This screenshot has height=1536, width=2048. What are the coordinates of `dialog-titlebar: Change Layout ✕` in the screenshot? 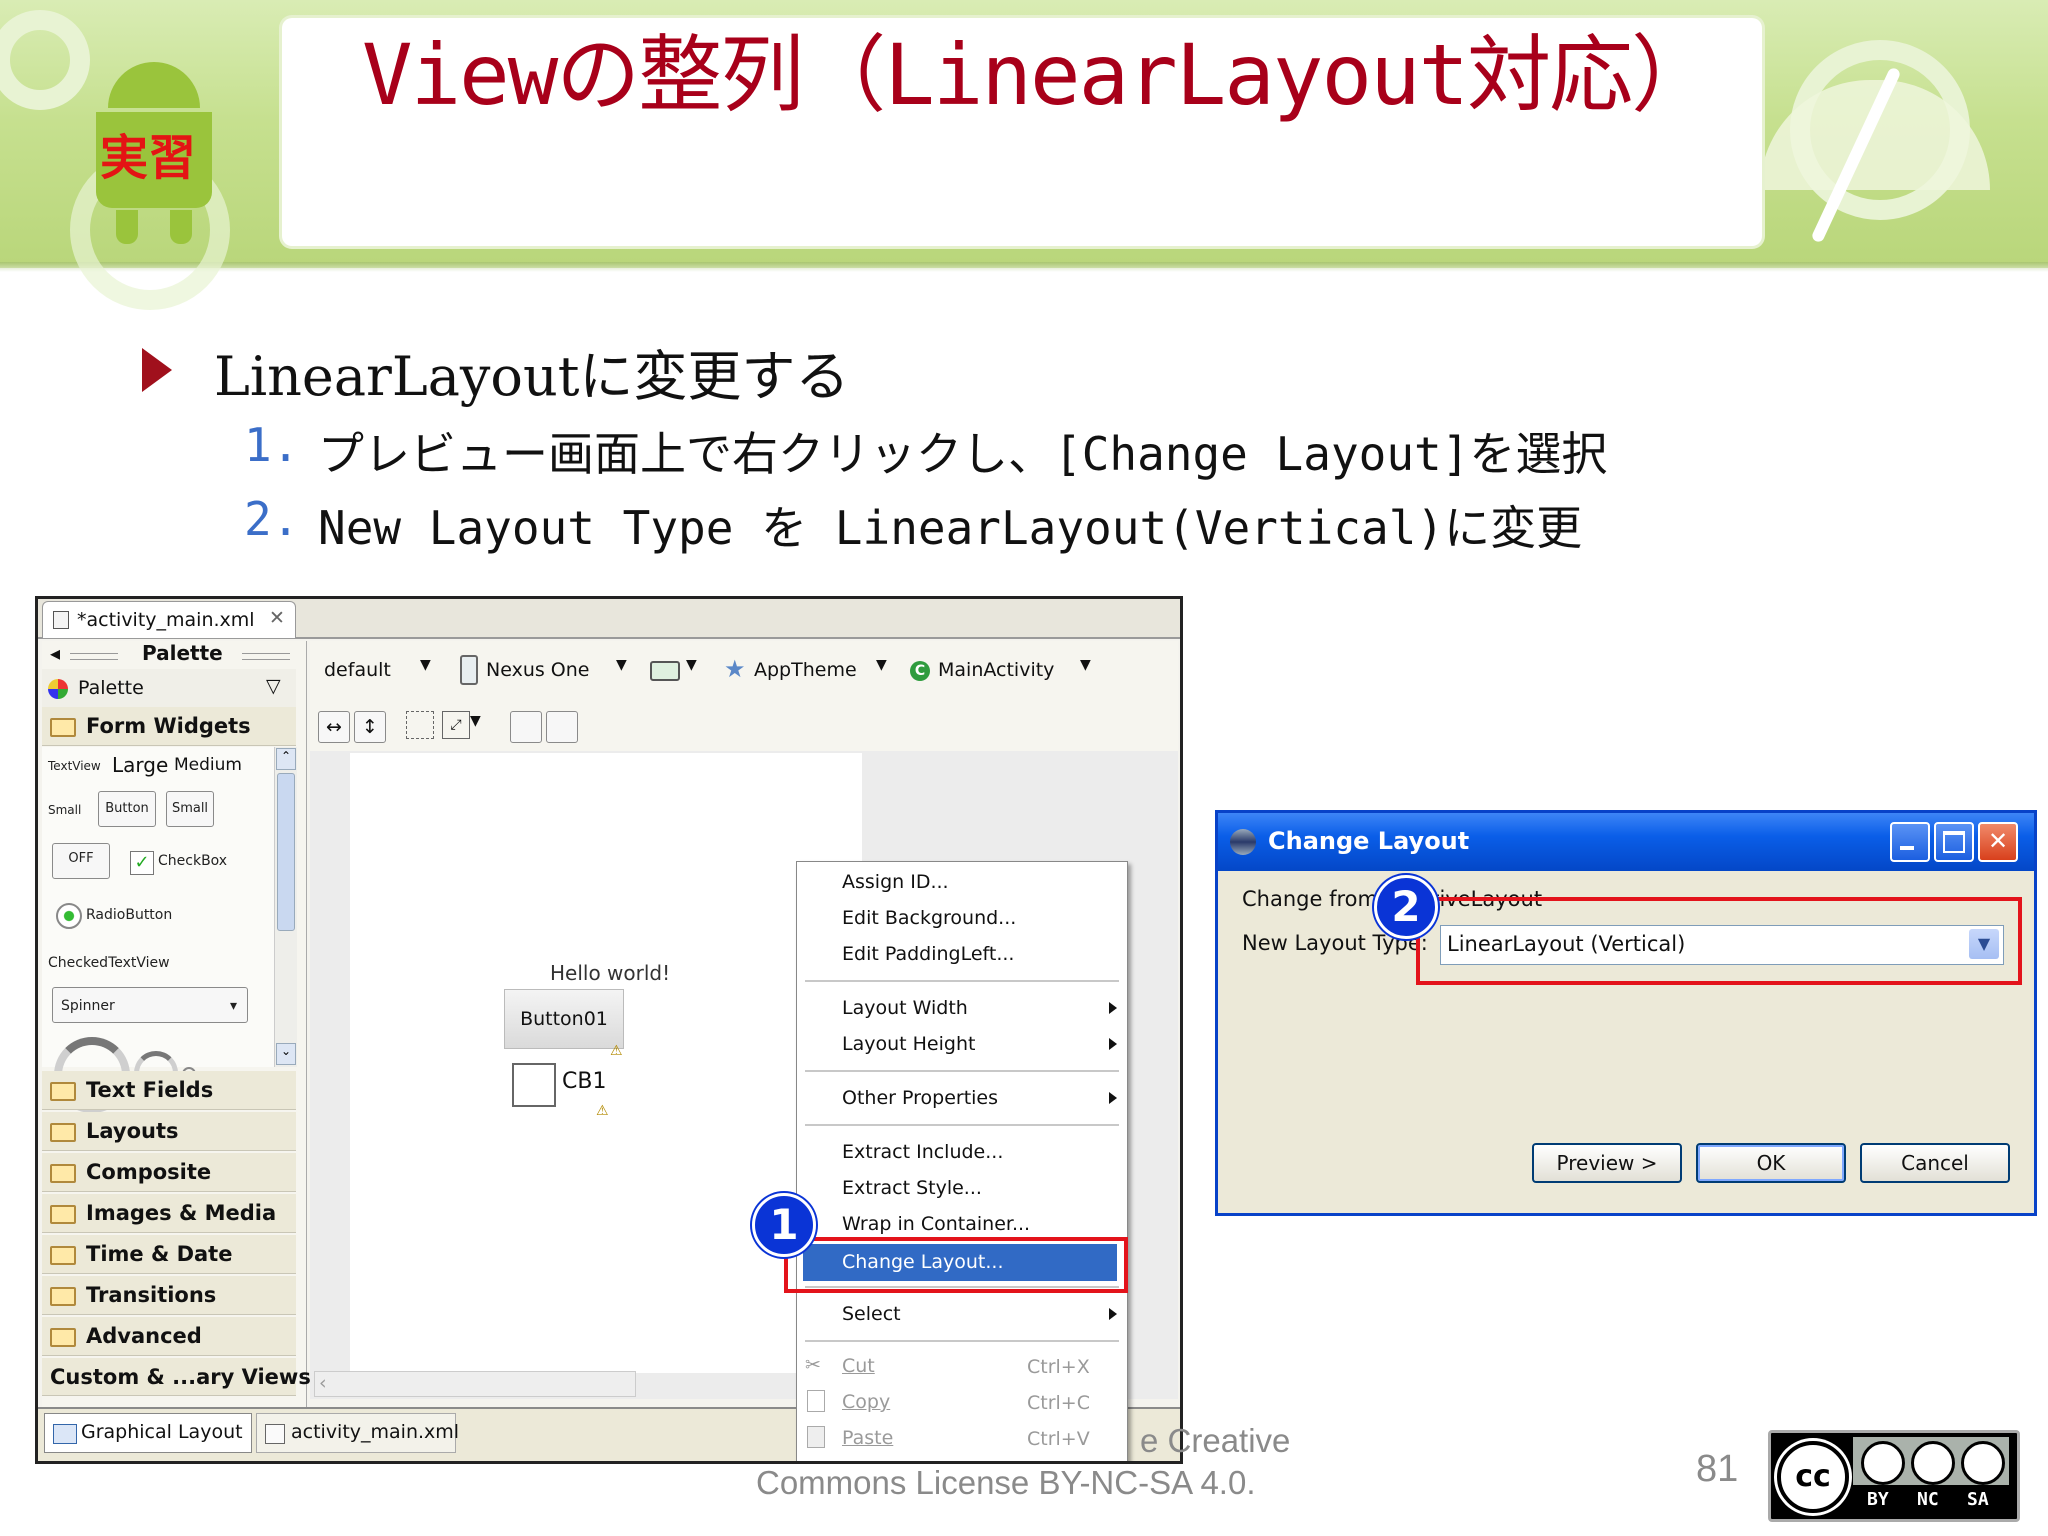 It's located at (1626, 842).